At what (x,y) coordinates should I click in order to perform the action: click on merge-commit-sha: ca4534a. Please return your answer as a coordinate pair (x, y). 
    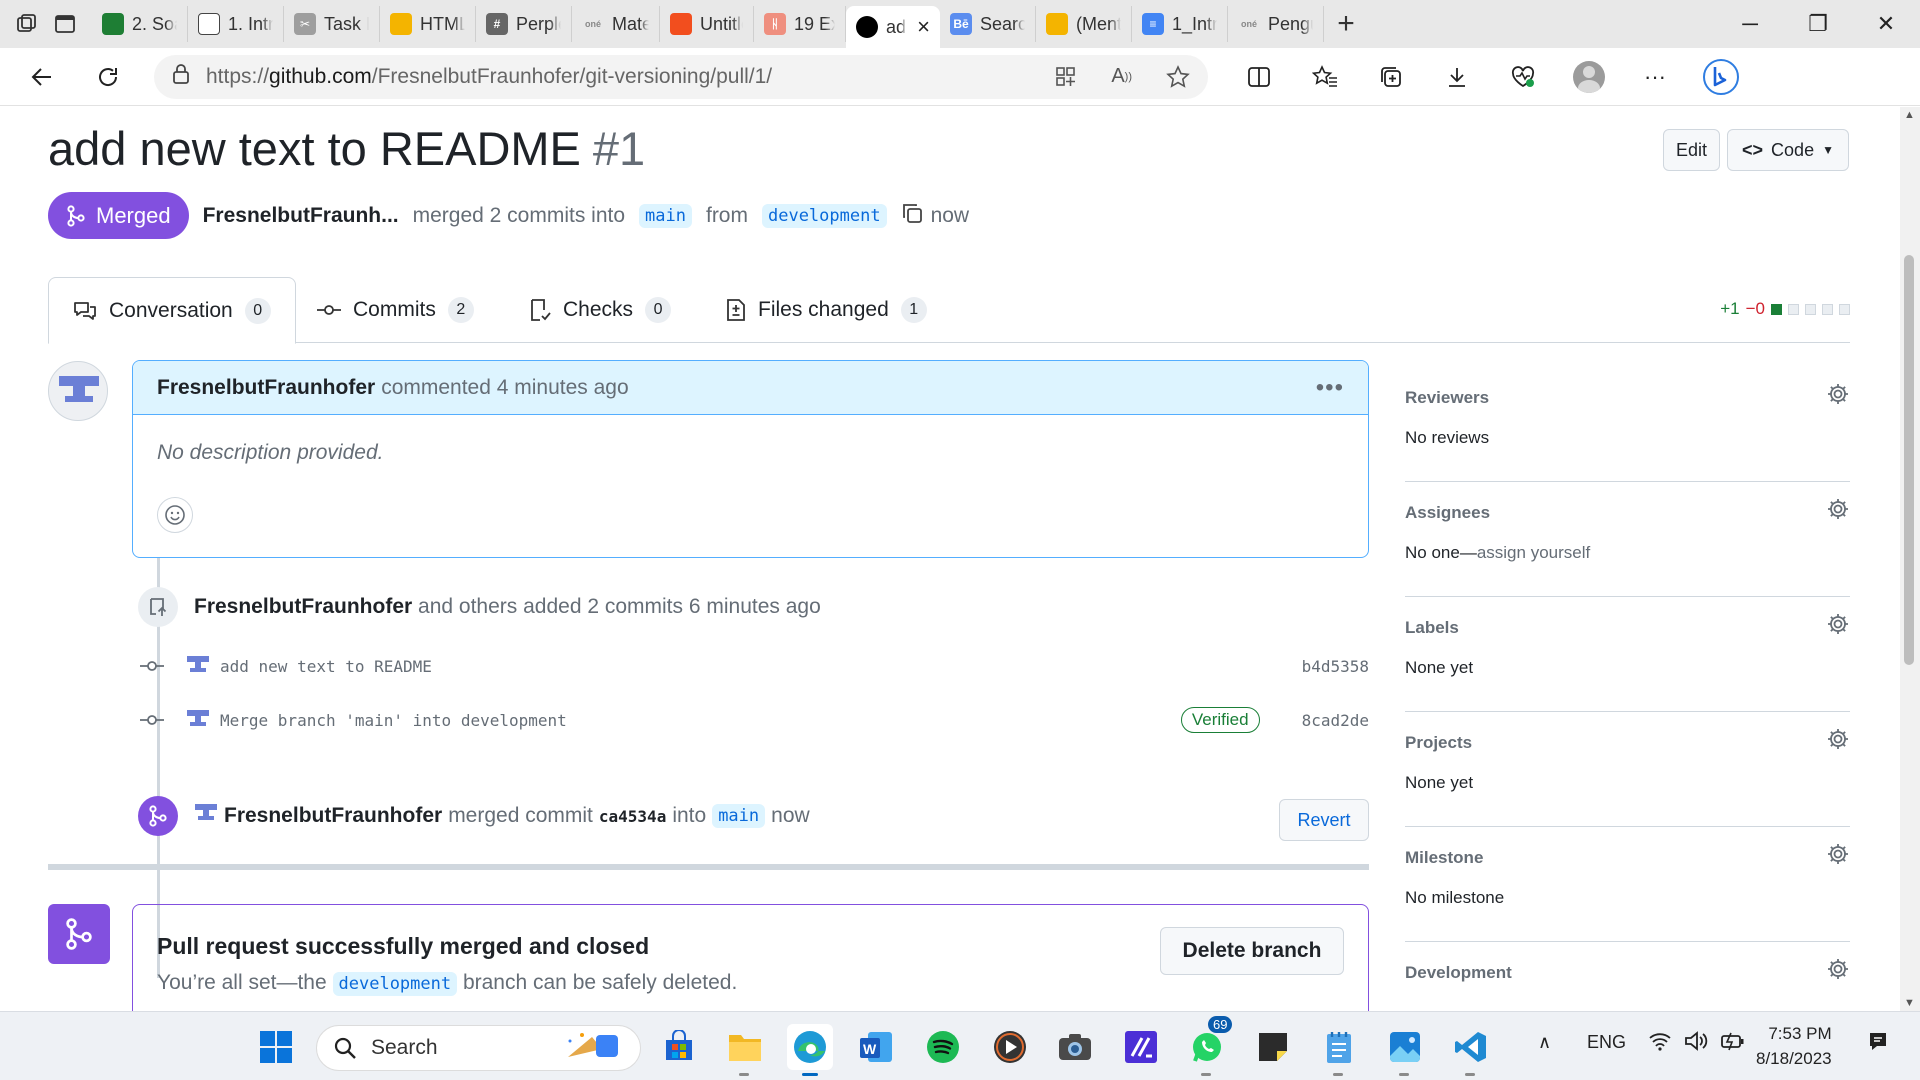
    Looking at the image, I should click on (632, 816).